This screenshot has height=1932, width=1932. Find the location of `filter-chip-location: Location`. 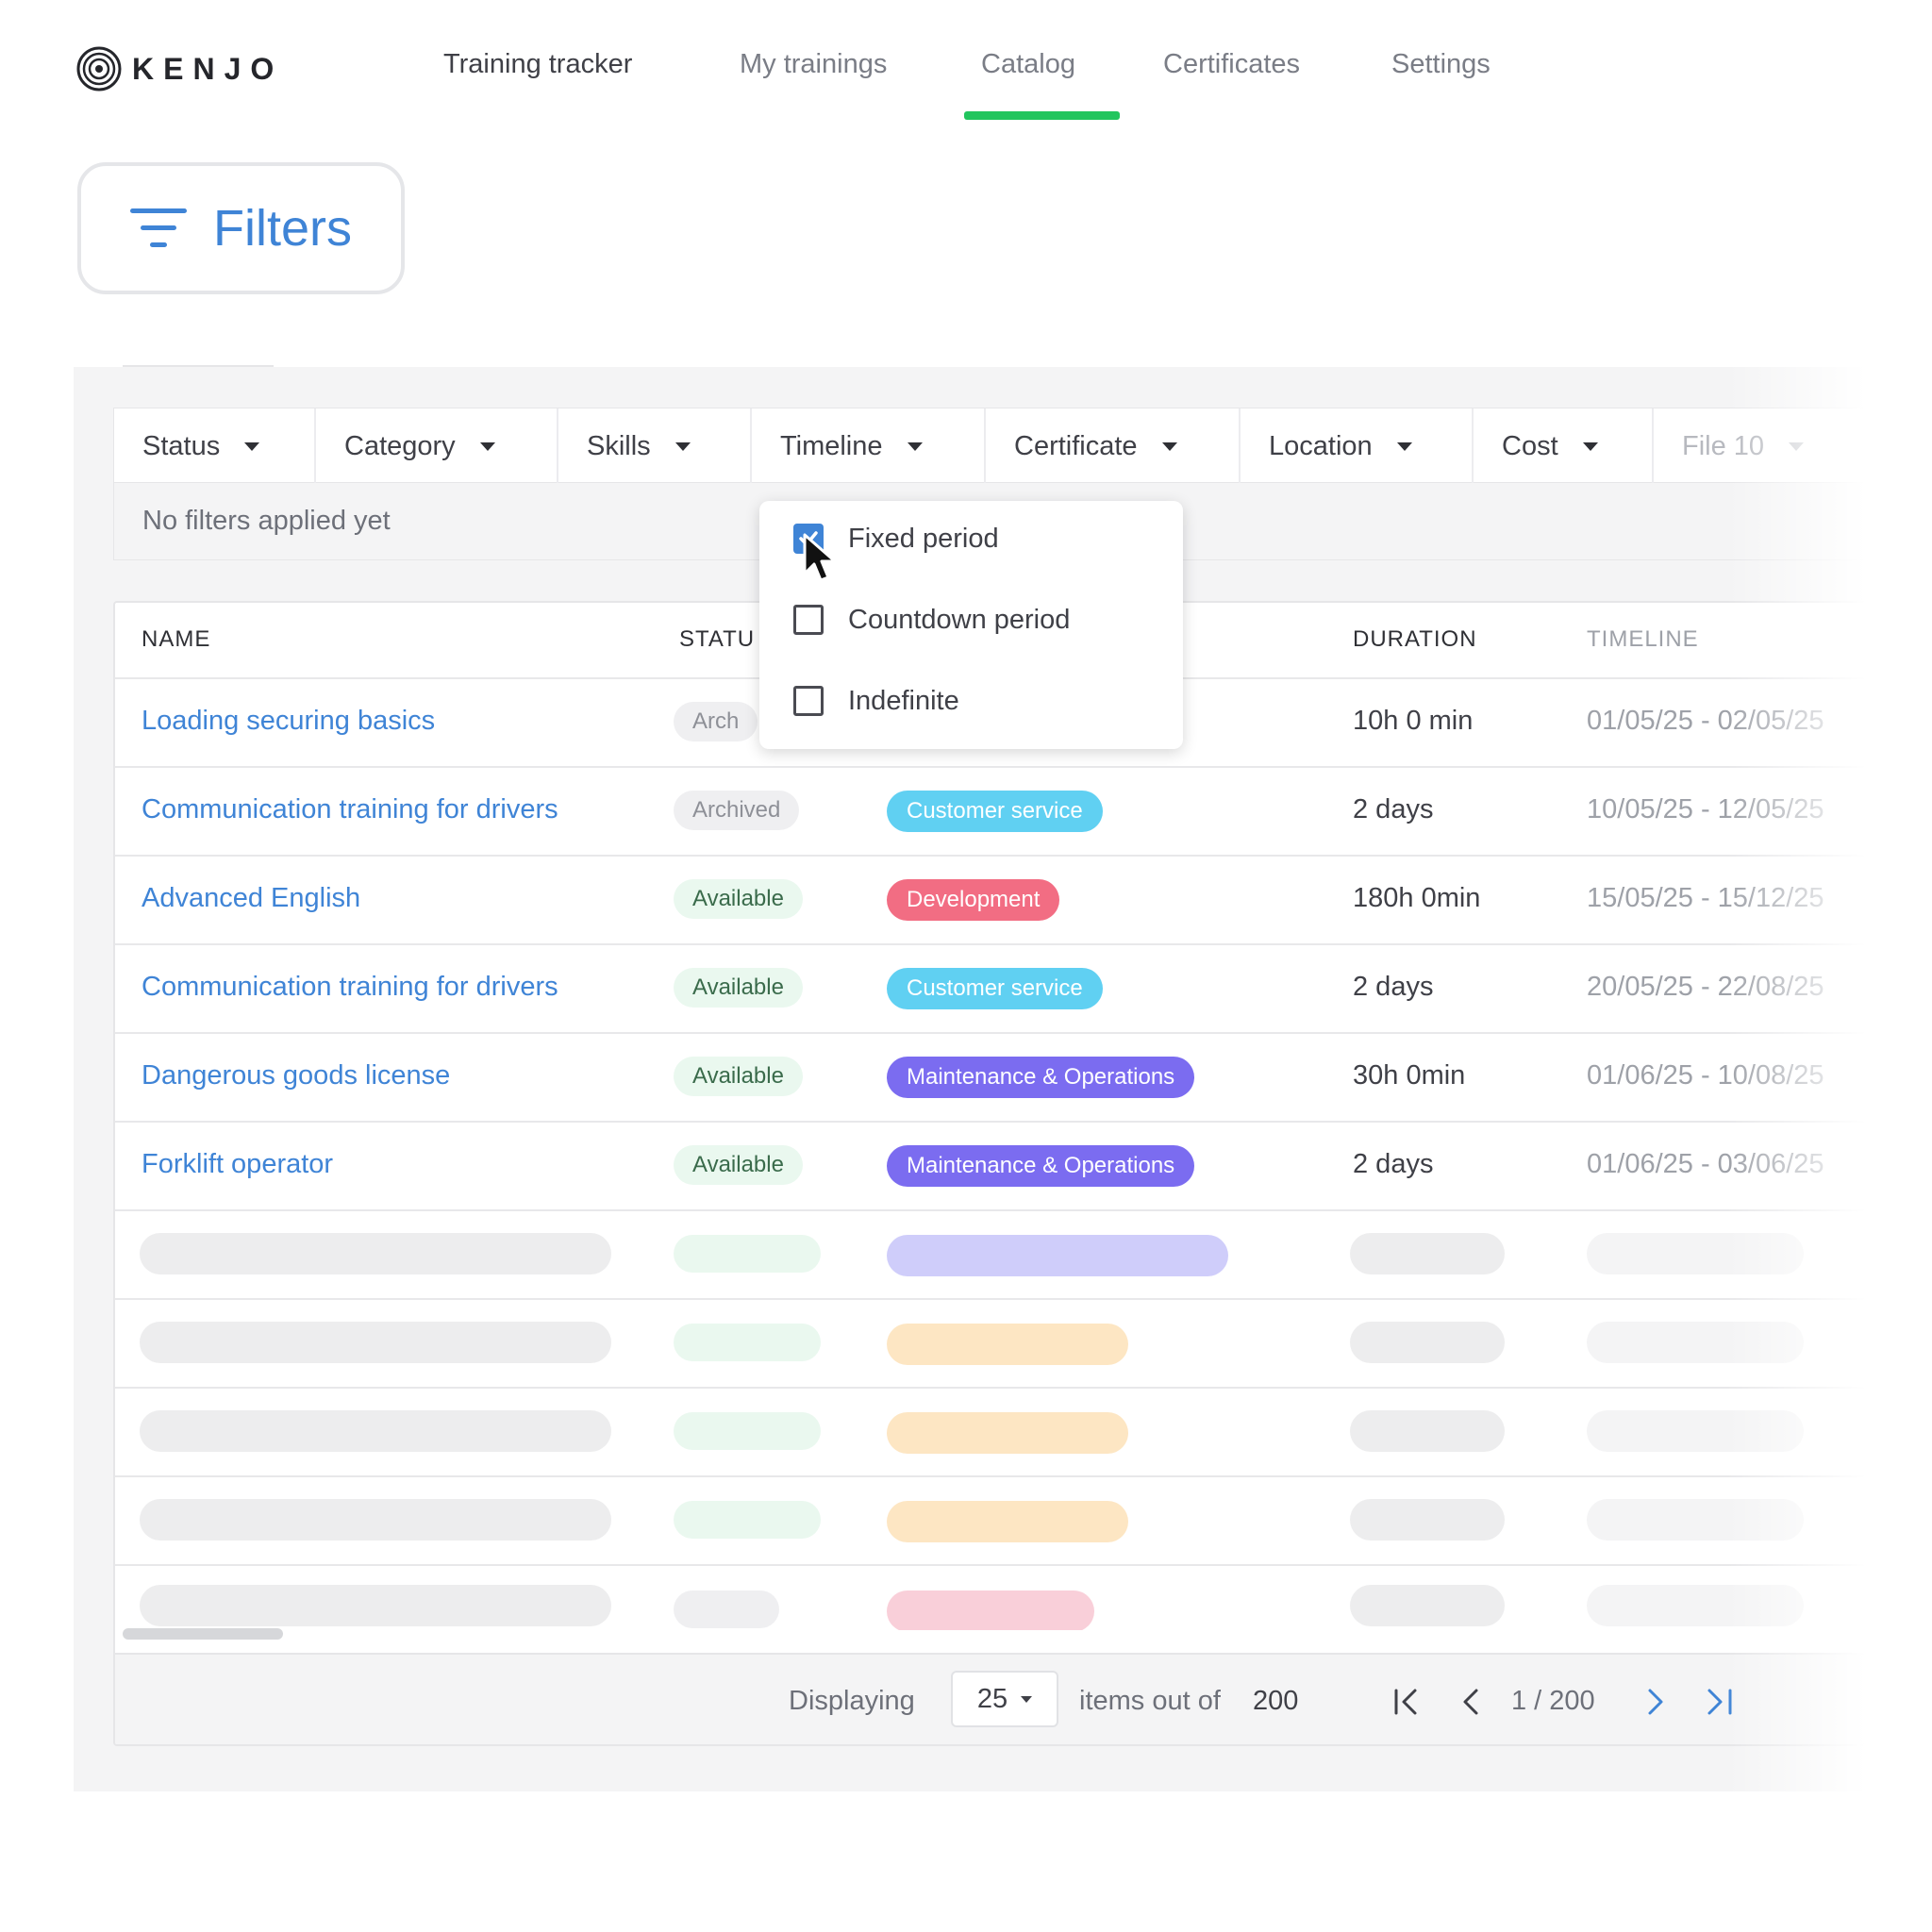

filter-chip-location: Location is located at coordinates (1358, 446).